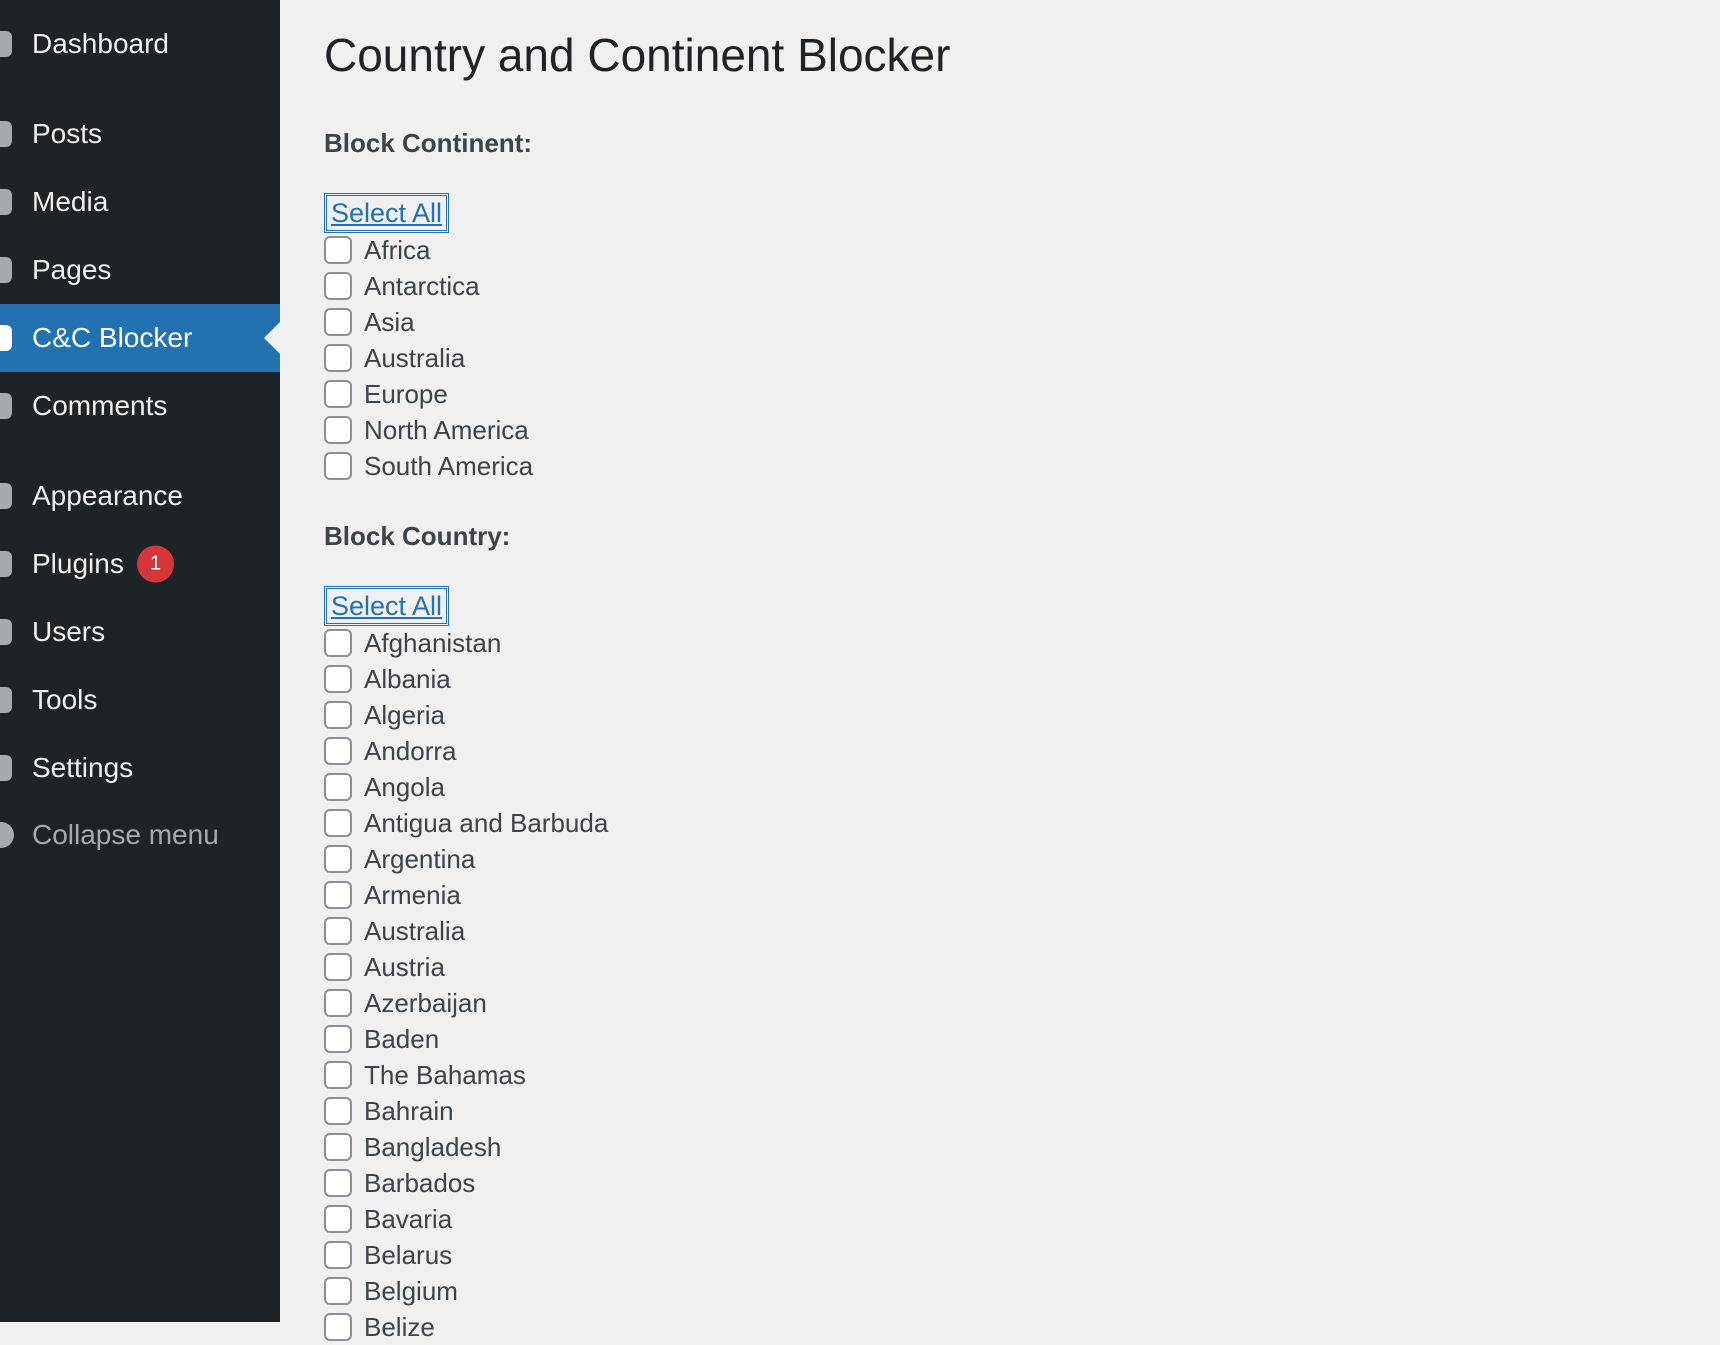 The image size is (1720, 1345). I want to click on country-option: The Bahamas, so click(466, 1075).